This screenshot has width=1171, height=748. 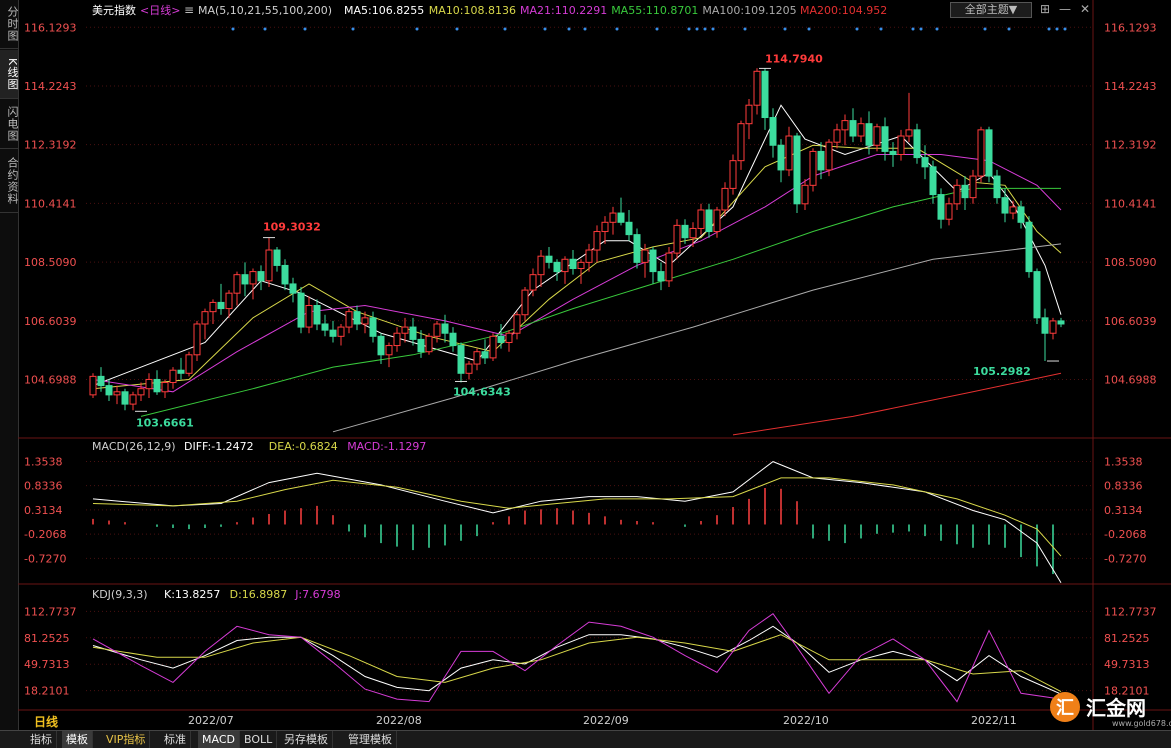 I want to click on main-tick-label-right: 110.4141, so click(x=1130, y=203).